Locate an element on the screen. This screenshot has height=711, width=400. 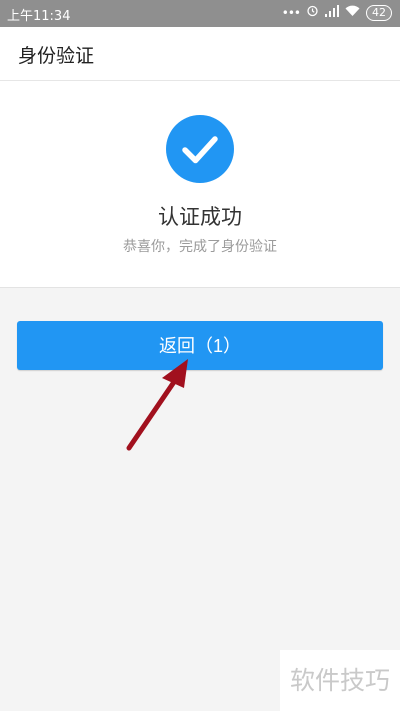
header-bar: 身份验证 is located at coordinates (200, 54).